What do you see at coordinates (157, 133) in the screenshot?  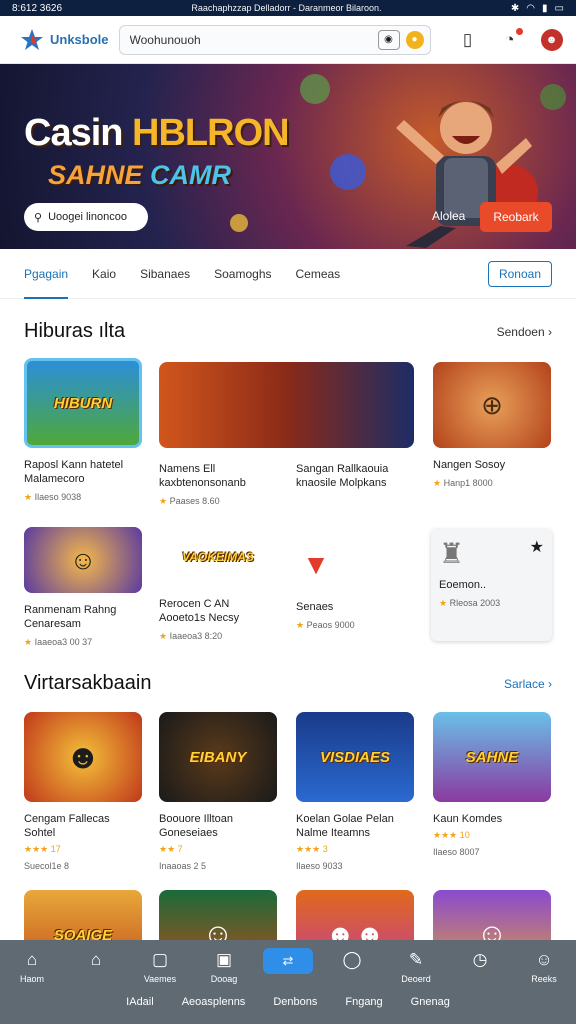 I see `hero-title: Casin HBLRON` at bounding box center [157, 133].